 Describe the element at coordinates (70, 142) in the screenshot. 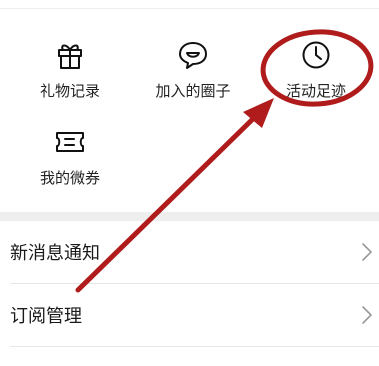

I see `ticket-icon` at that location.